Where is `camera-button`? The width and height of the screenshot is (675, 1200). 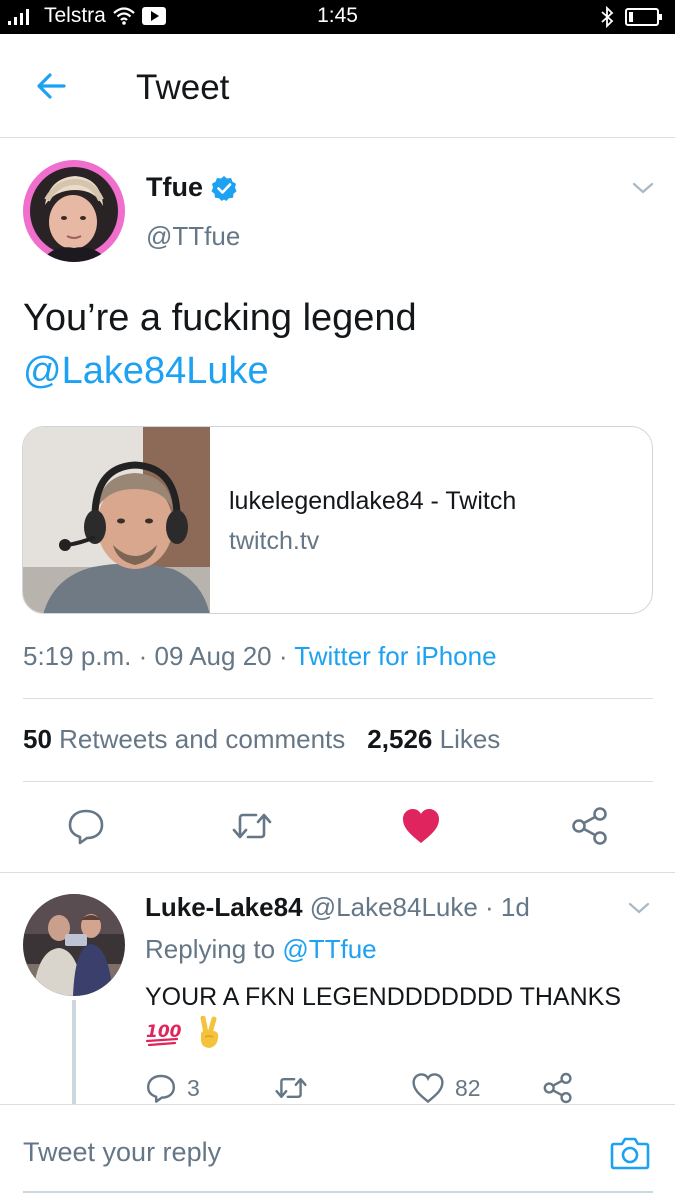 camera-button is located at coordinates (630, 1153).